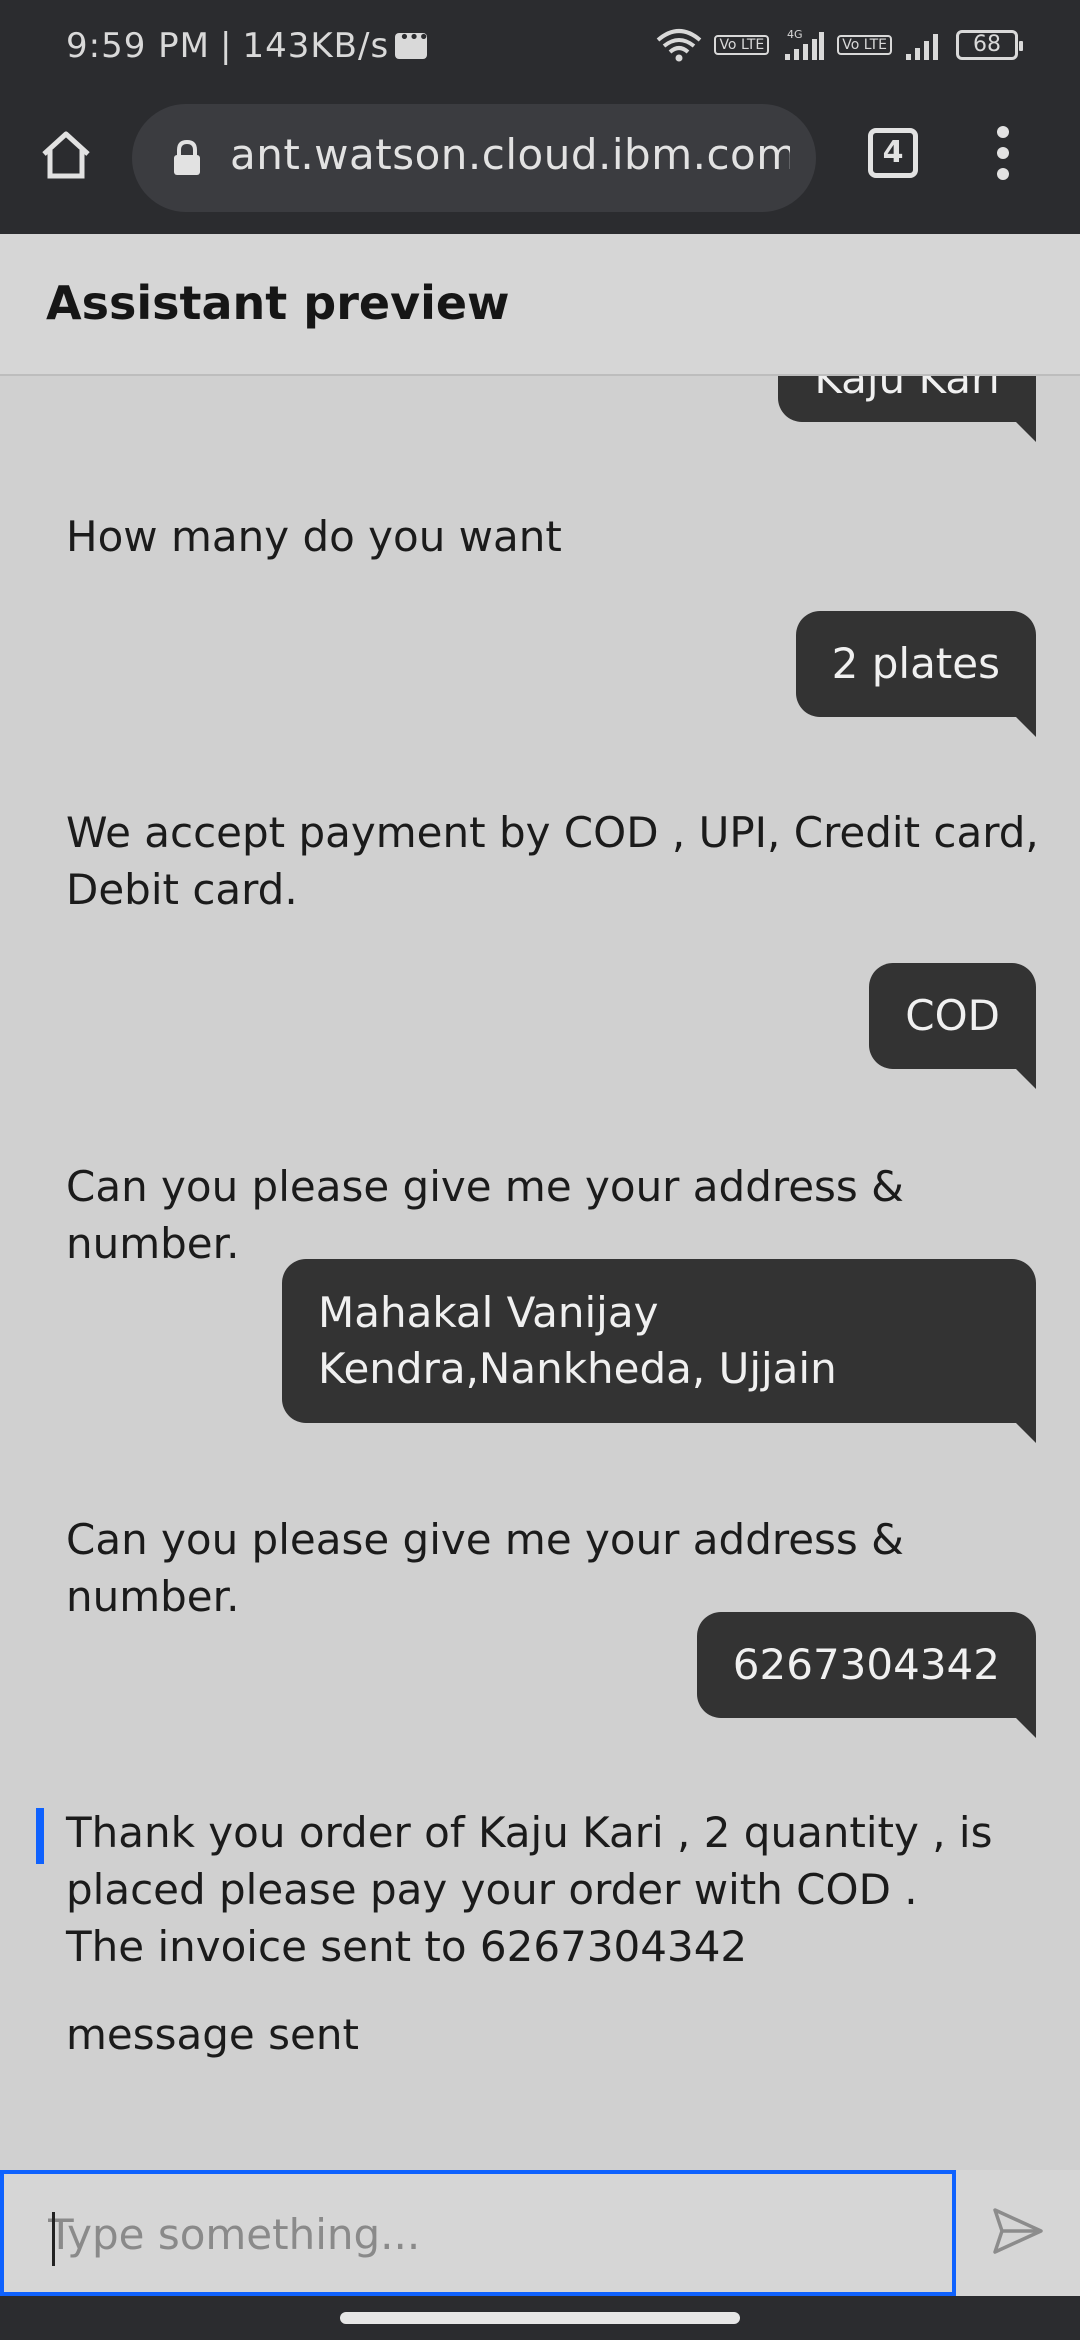  I want to click on system-navigation-bar, so click(540, 2318).